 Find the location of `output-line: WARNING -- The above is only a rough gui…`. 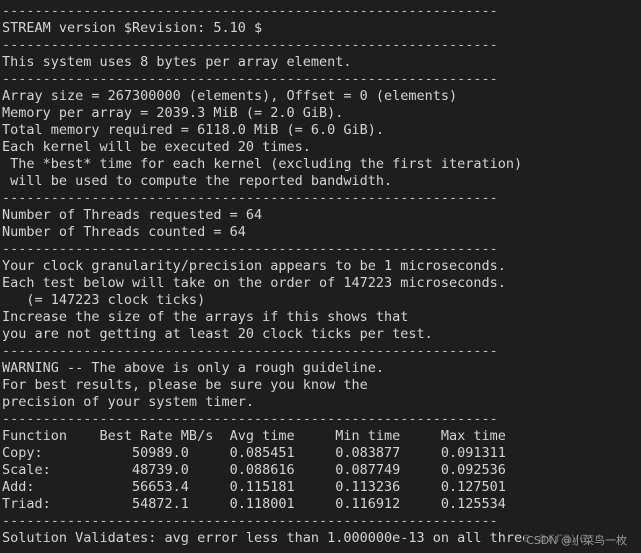

output-line: WARNING -- The above is only a rough gui… is located at coordinates (193, 368).